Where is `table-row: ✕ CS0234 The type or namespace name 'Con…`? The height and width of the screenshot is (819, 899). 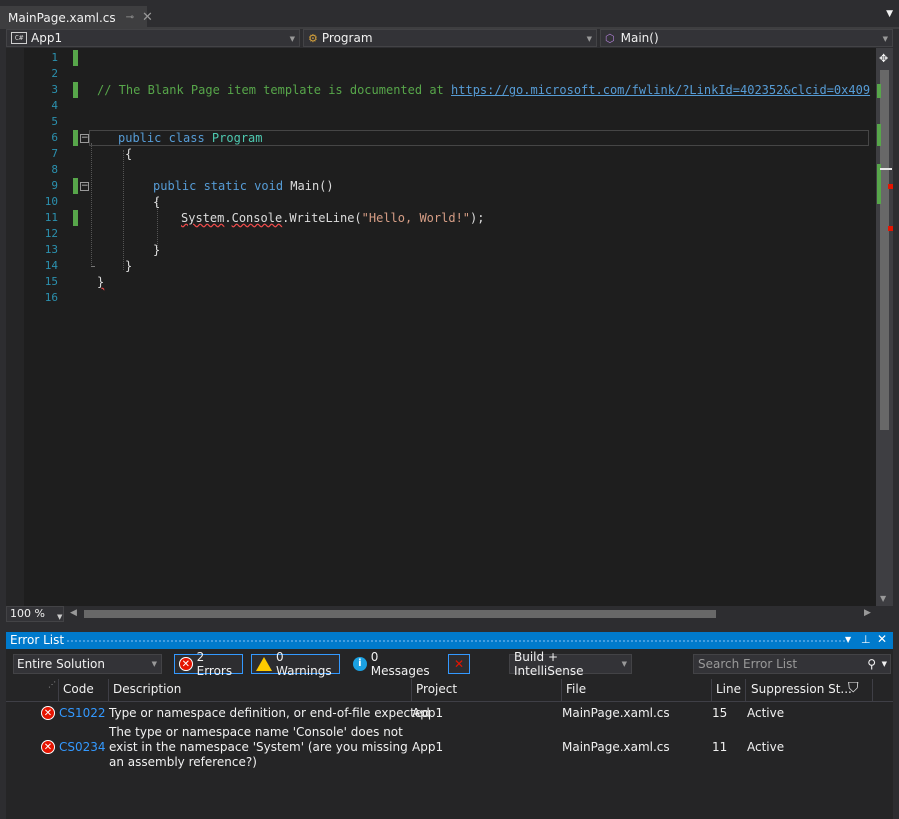
table-row: ✕ CS0234 The type or namespace name 'Con… is located at coordinates (449, 748).